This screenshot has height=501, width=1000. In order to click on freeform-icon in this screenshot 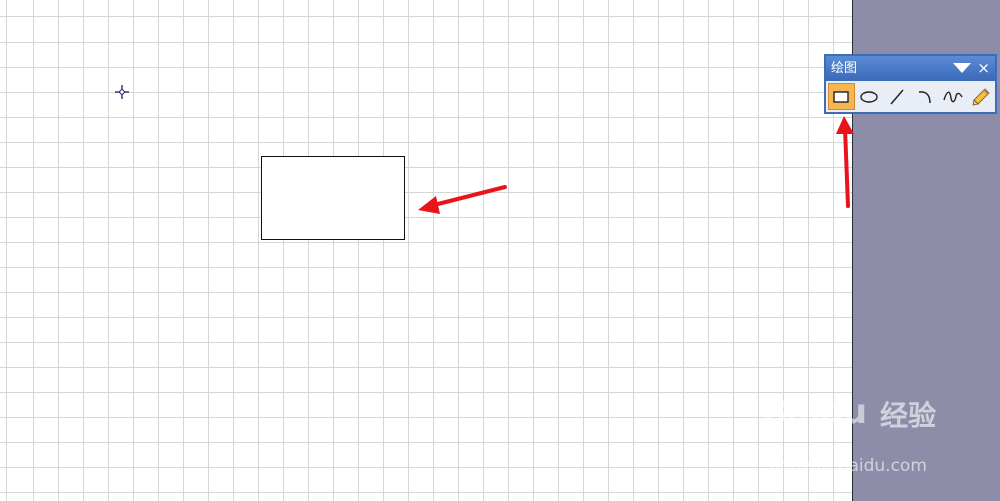, I will do `click(953, 96)`.